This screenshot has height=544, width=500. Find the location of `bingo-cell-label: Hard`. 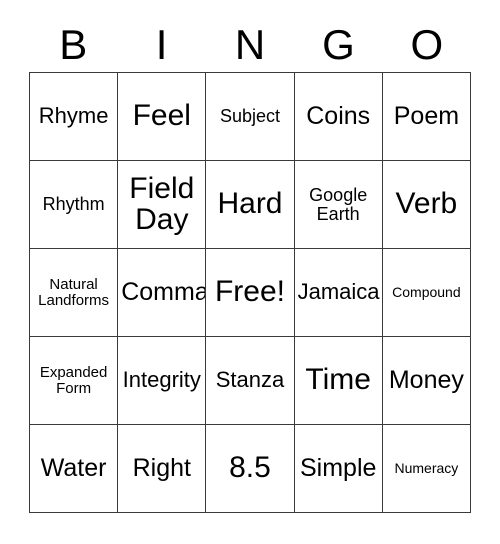

bingo-cell-label: Hard is located at coordinates (250, 204).